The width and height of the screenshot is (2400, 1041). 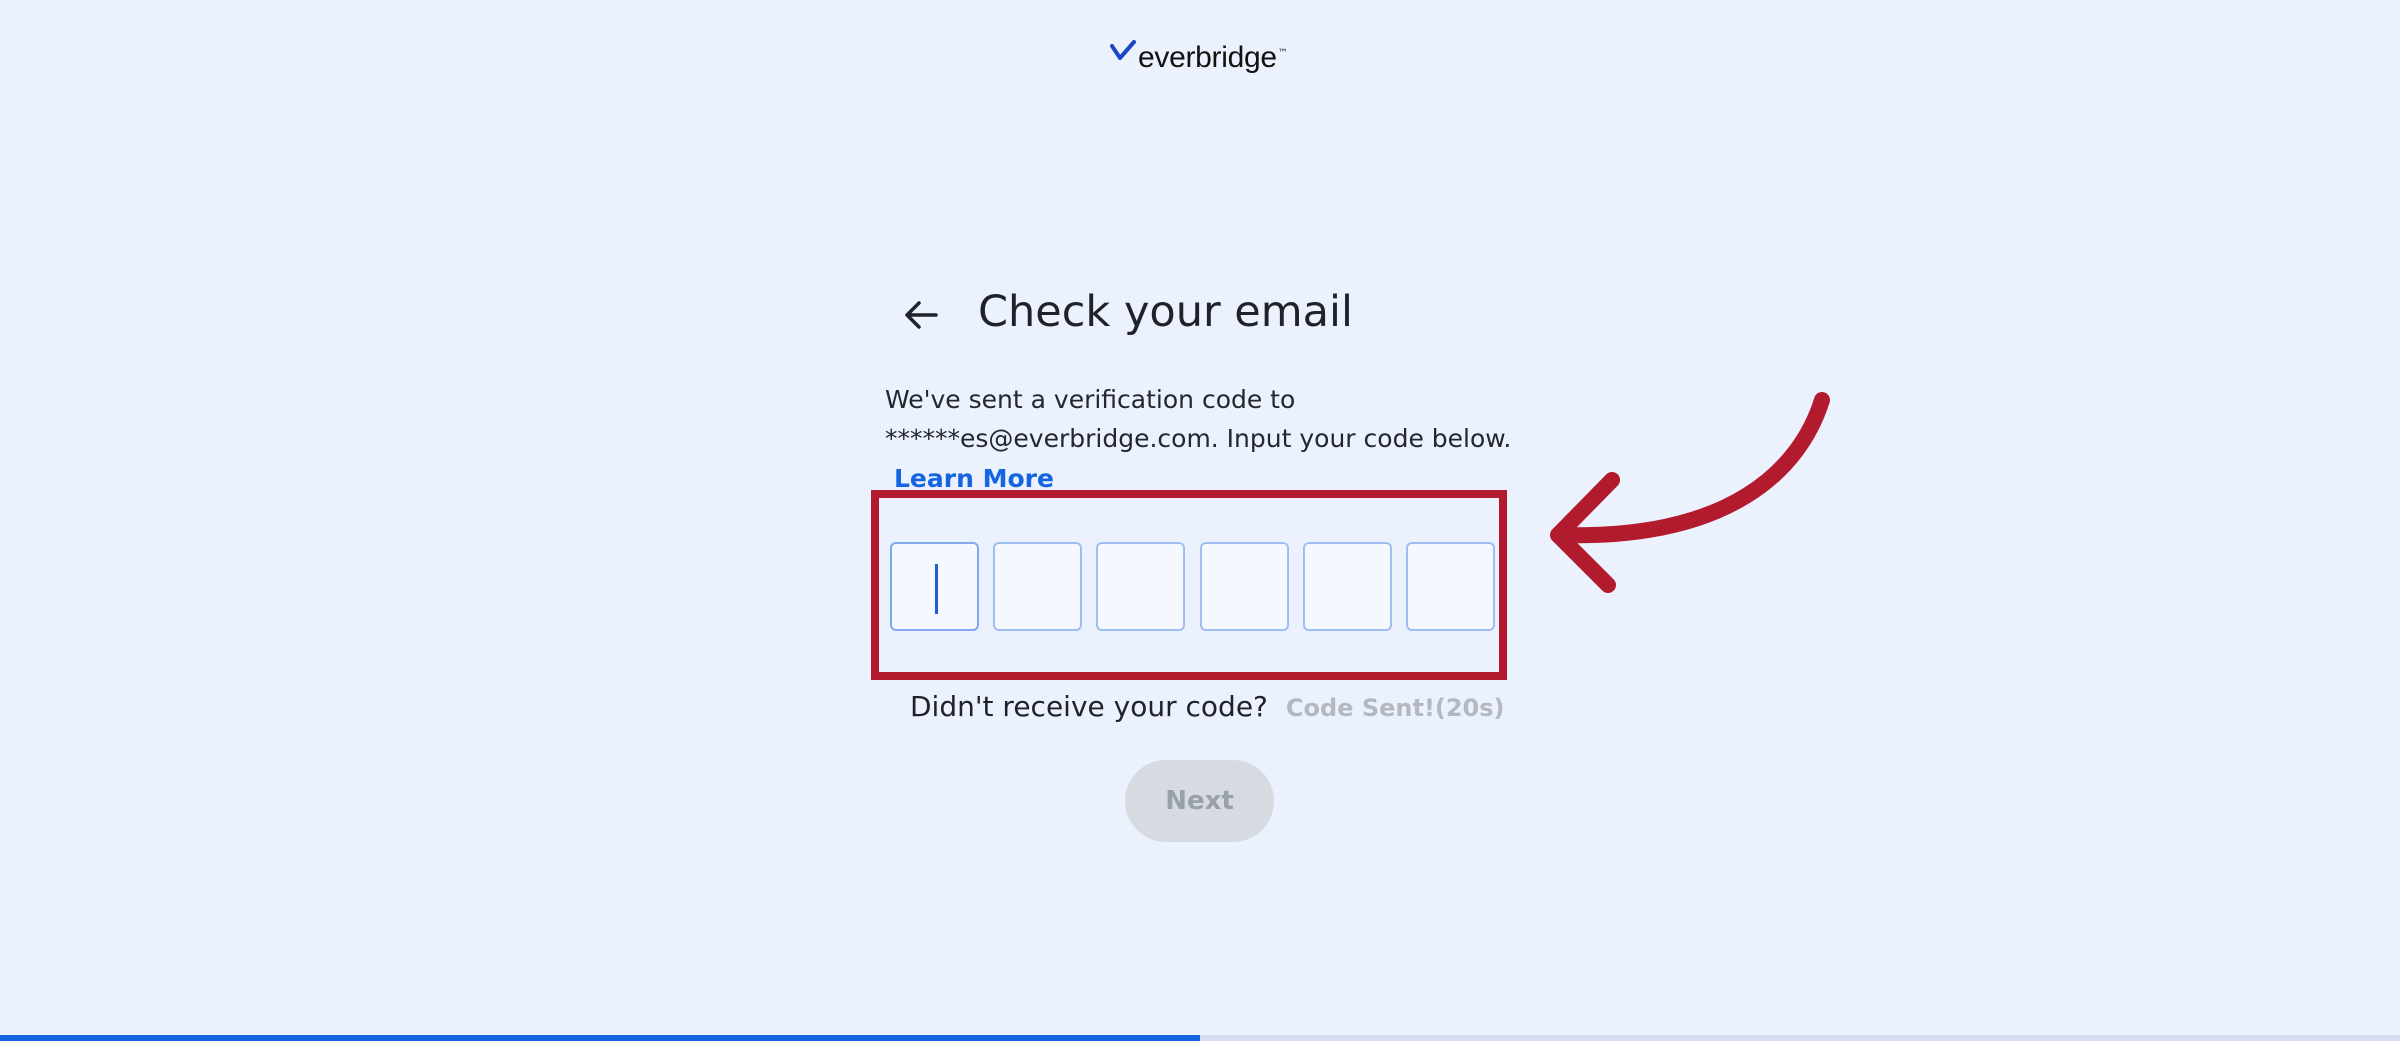 I want to click on progress-bar, so click(x=1200, y=1038).